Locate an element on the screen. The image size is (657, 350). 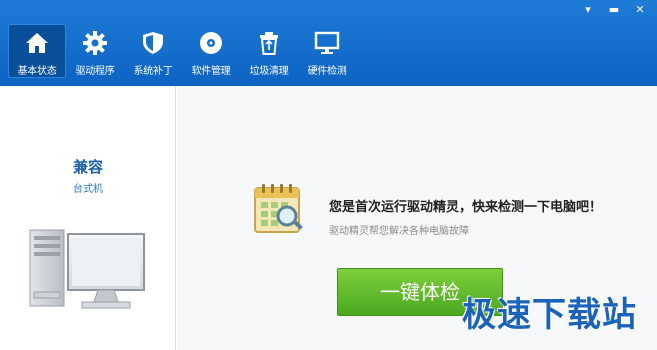
nav-item-system-patch: 系统补丁 is located at coordinates (153, 51).